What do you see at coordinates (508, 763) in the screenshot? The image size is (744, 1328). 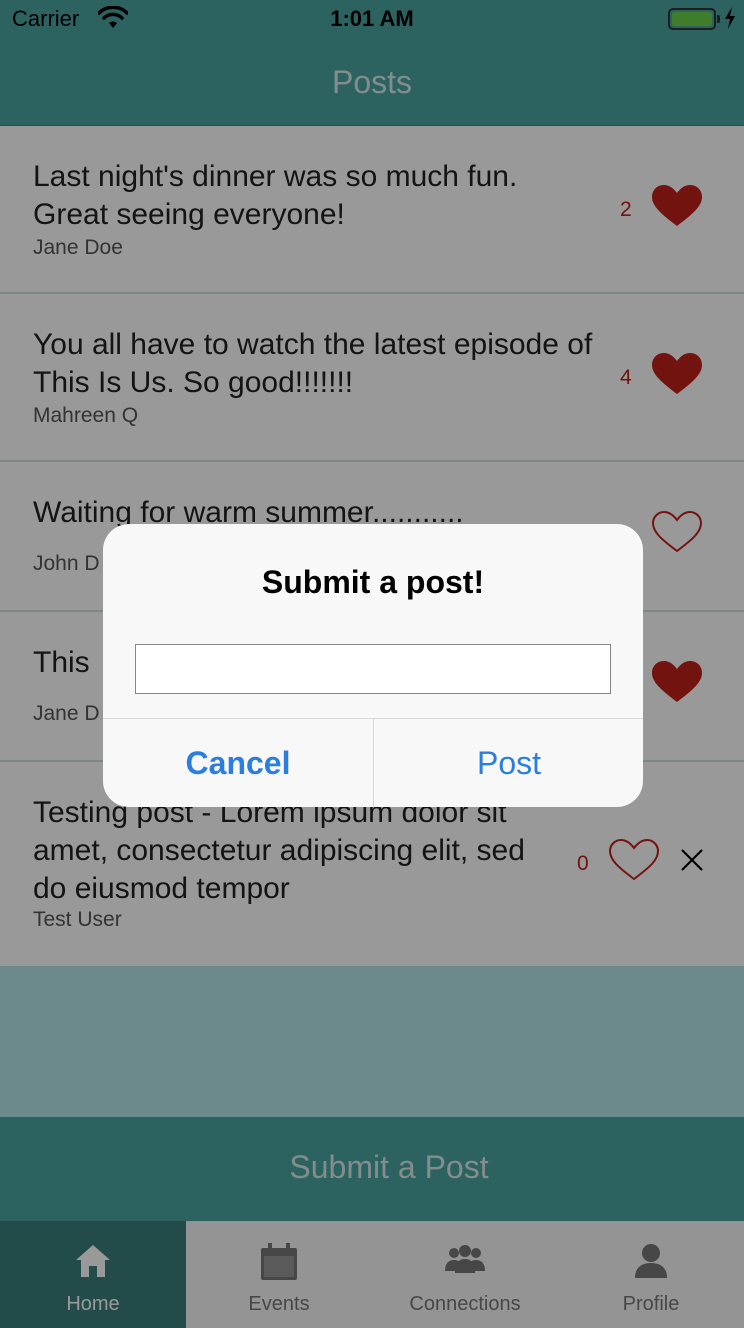 I see `post-button: Post` at bounding box center [508, 763].